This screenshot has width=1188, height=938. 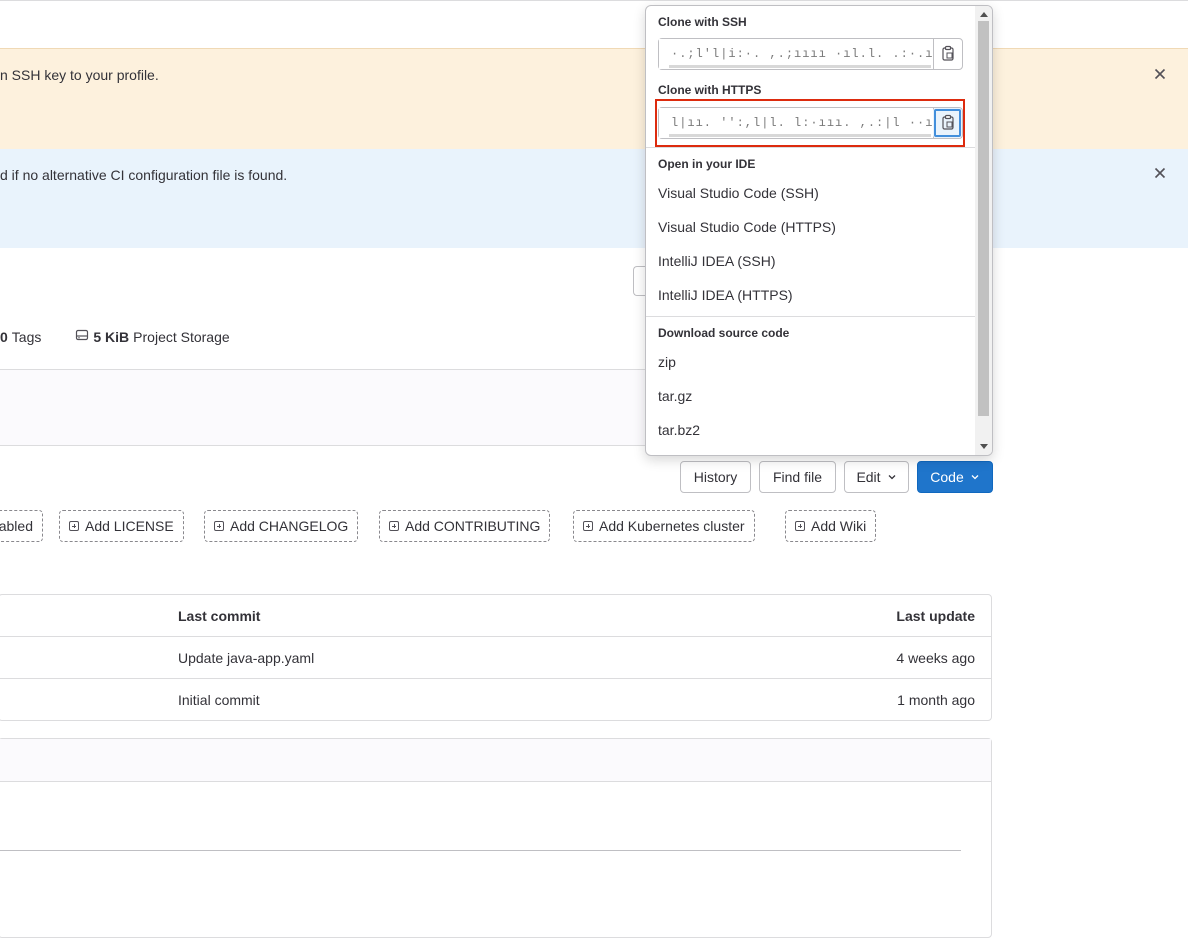 I want to click on edit-dropdown-button: Edit, so click(x=876, y=477).